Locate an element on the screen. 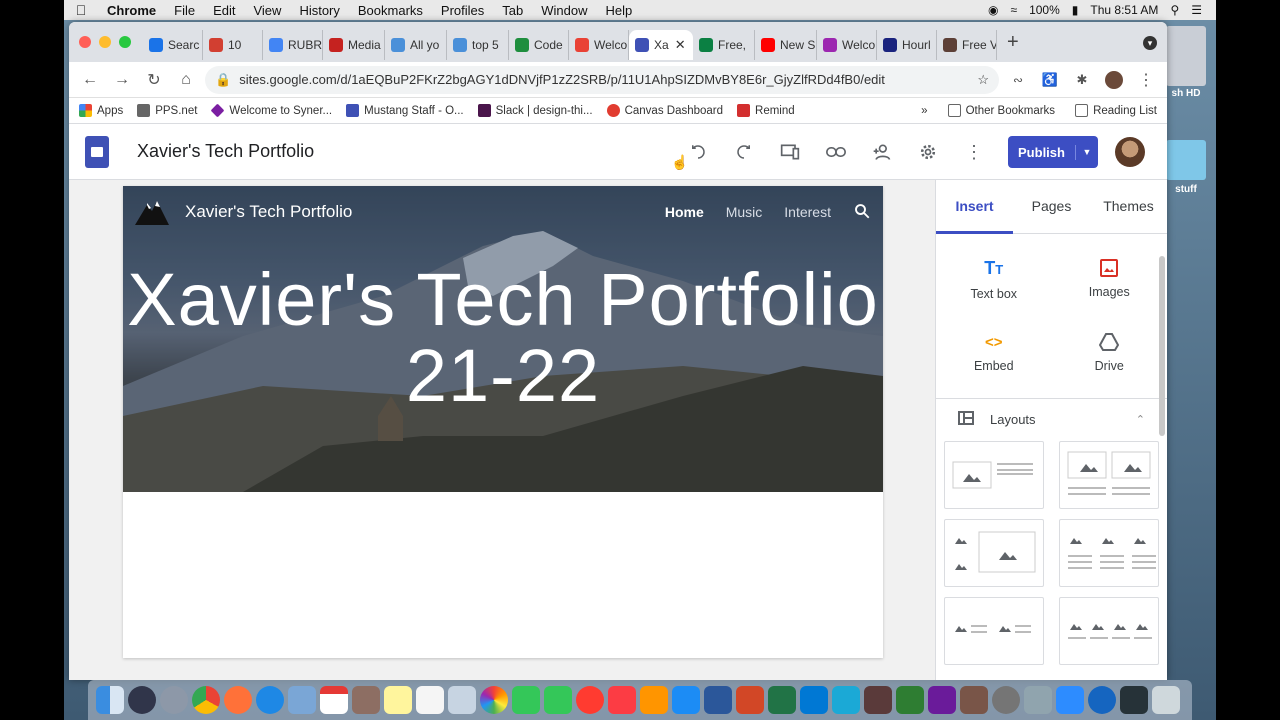  preview-icon is located at coordinates (302, 700).